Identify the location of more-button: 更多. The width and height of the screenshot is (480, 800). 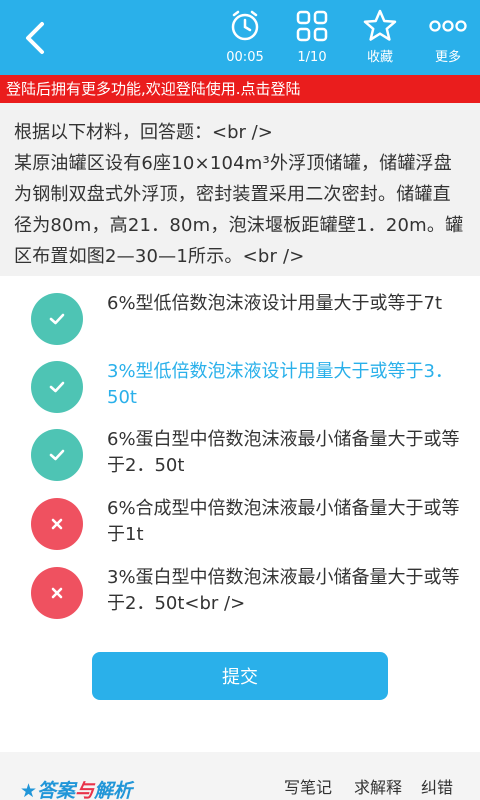
(446, 37).